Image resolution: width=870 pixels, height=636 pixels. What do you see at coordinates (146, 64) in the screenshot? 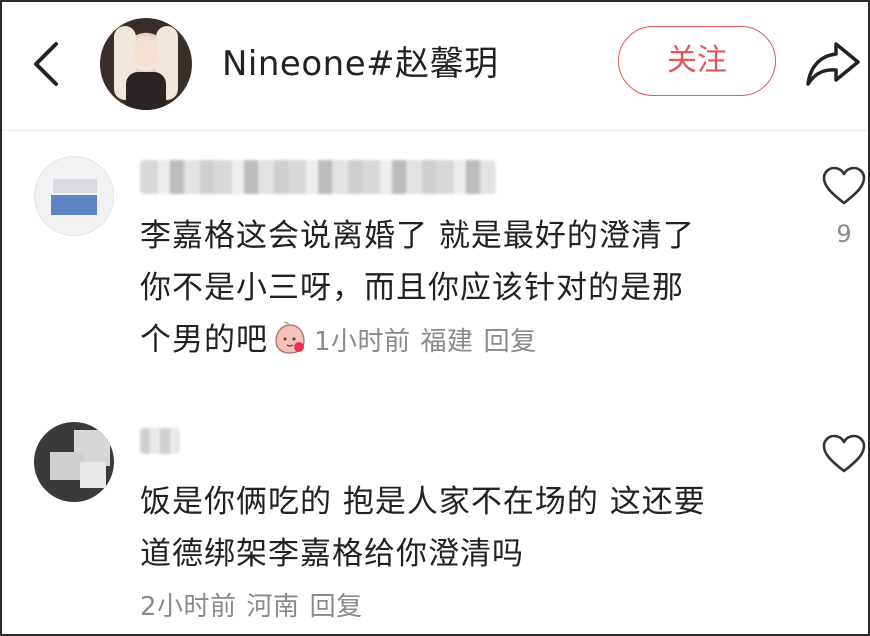
I see `author-avatar` at bounding box center [146, 64].